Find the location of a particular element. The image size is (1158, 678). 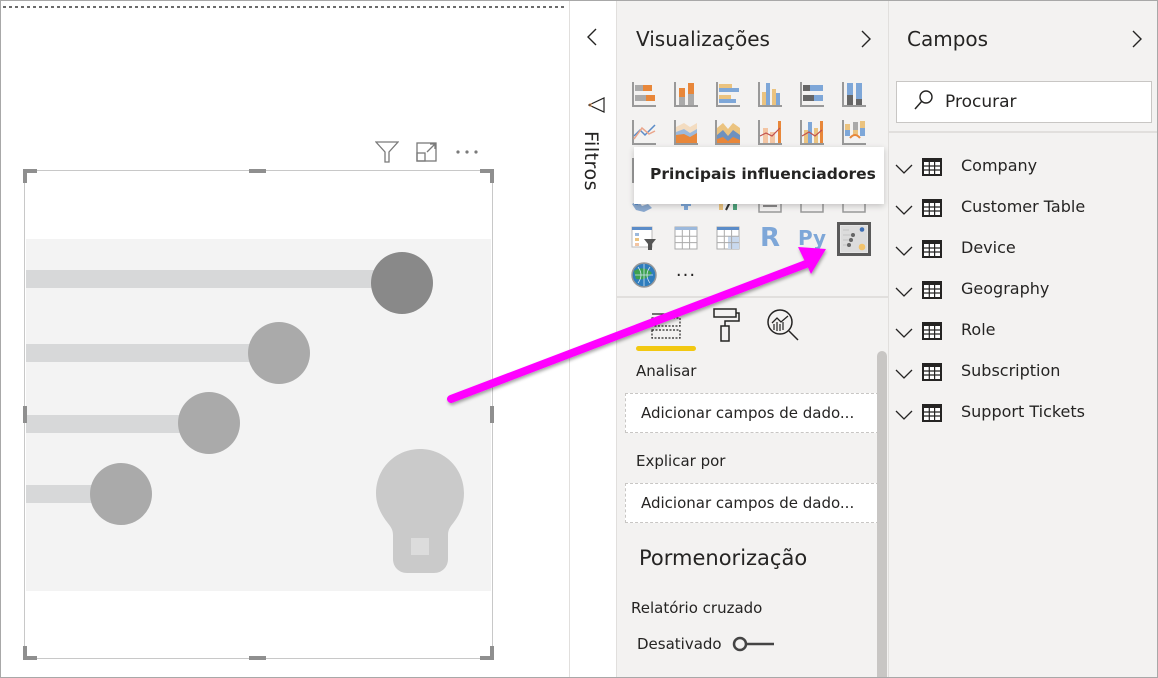

resize-handle-bottom is located at coordinates (257, 658).